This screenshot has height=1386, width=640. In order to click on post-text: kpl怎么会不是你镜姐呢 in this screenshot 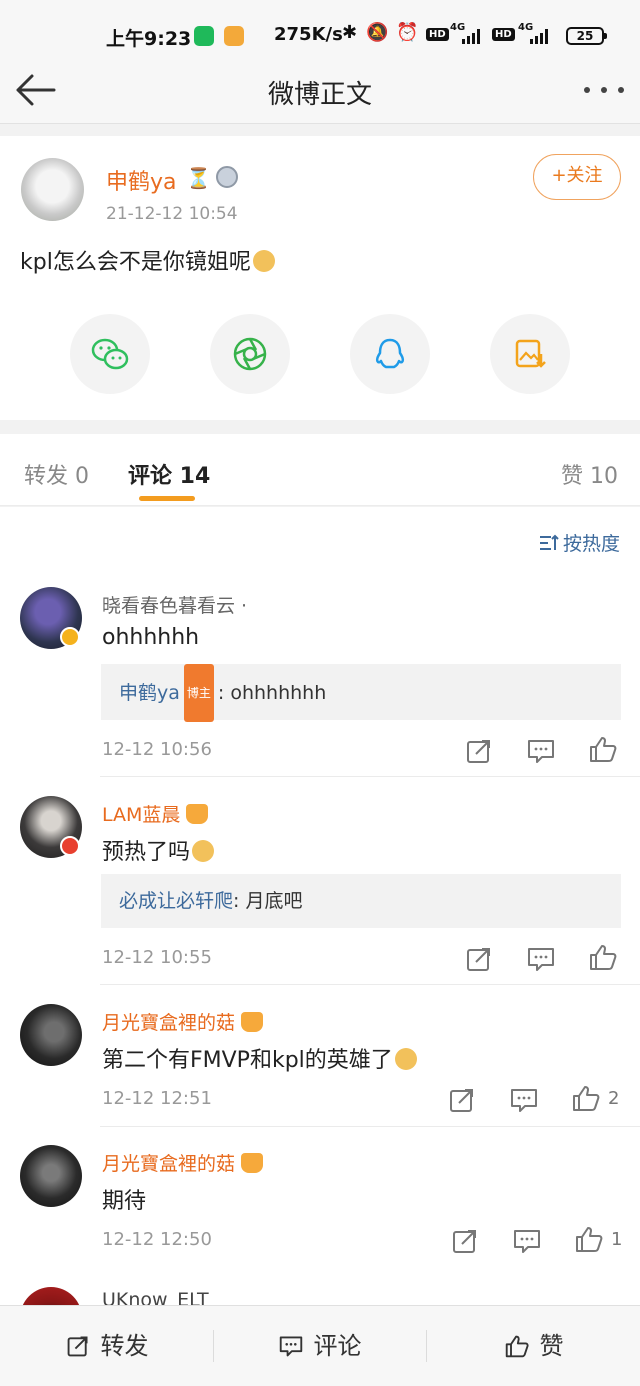, I will do `click(147, 260)`.